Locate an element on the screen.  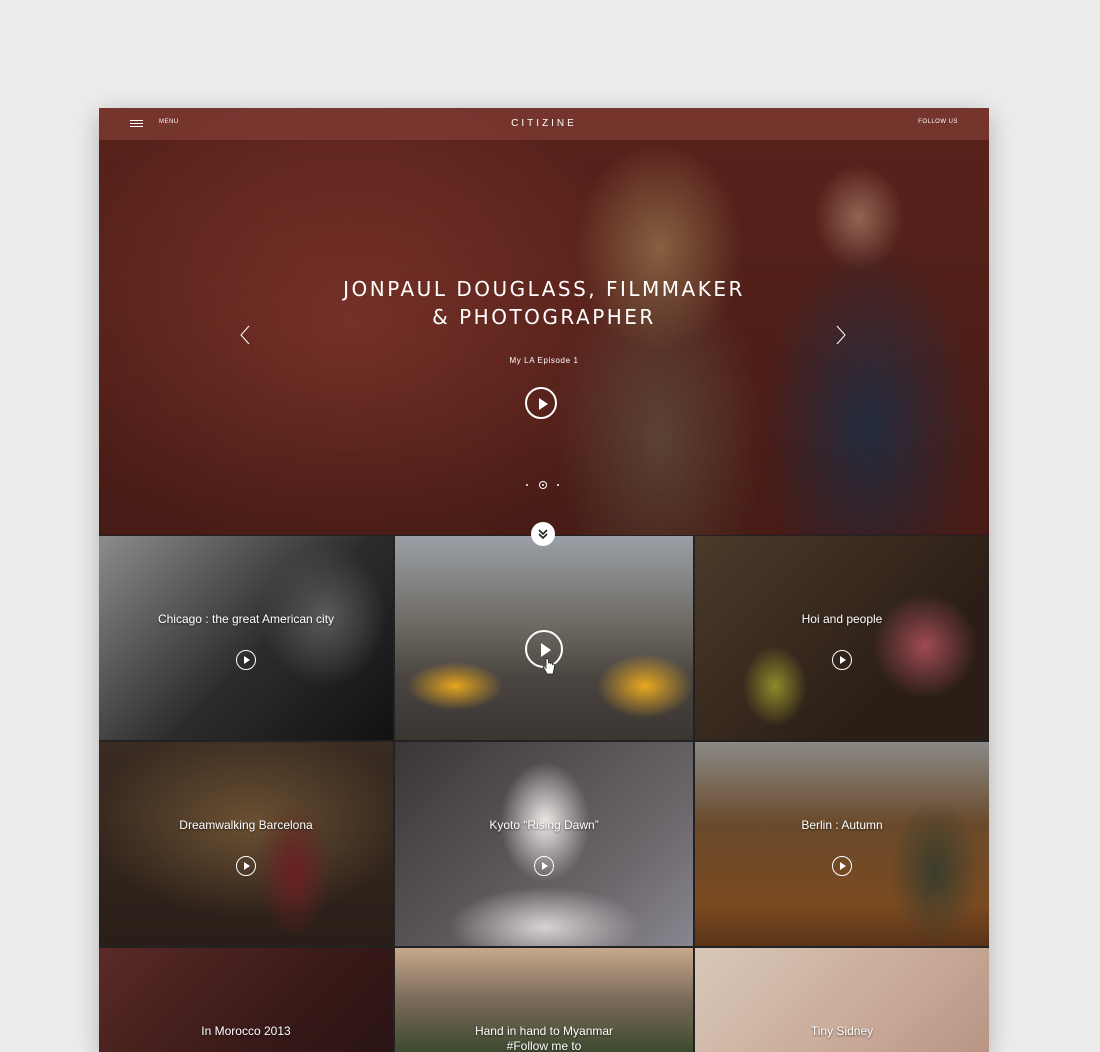
video-tile: Tiny Sidney is located at coordinates (842, 1000).